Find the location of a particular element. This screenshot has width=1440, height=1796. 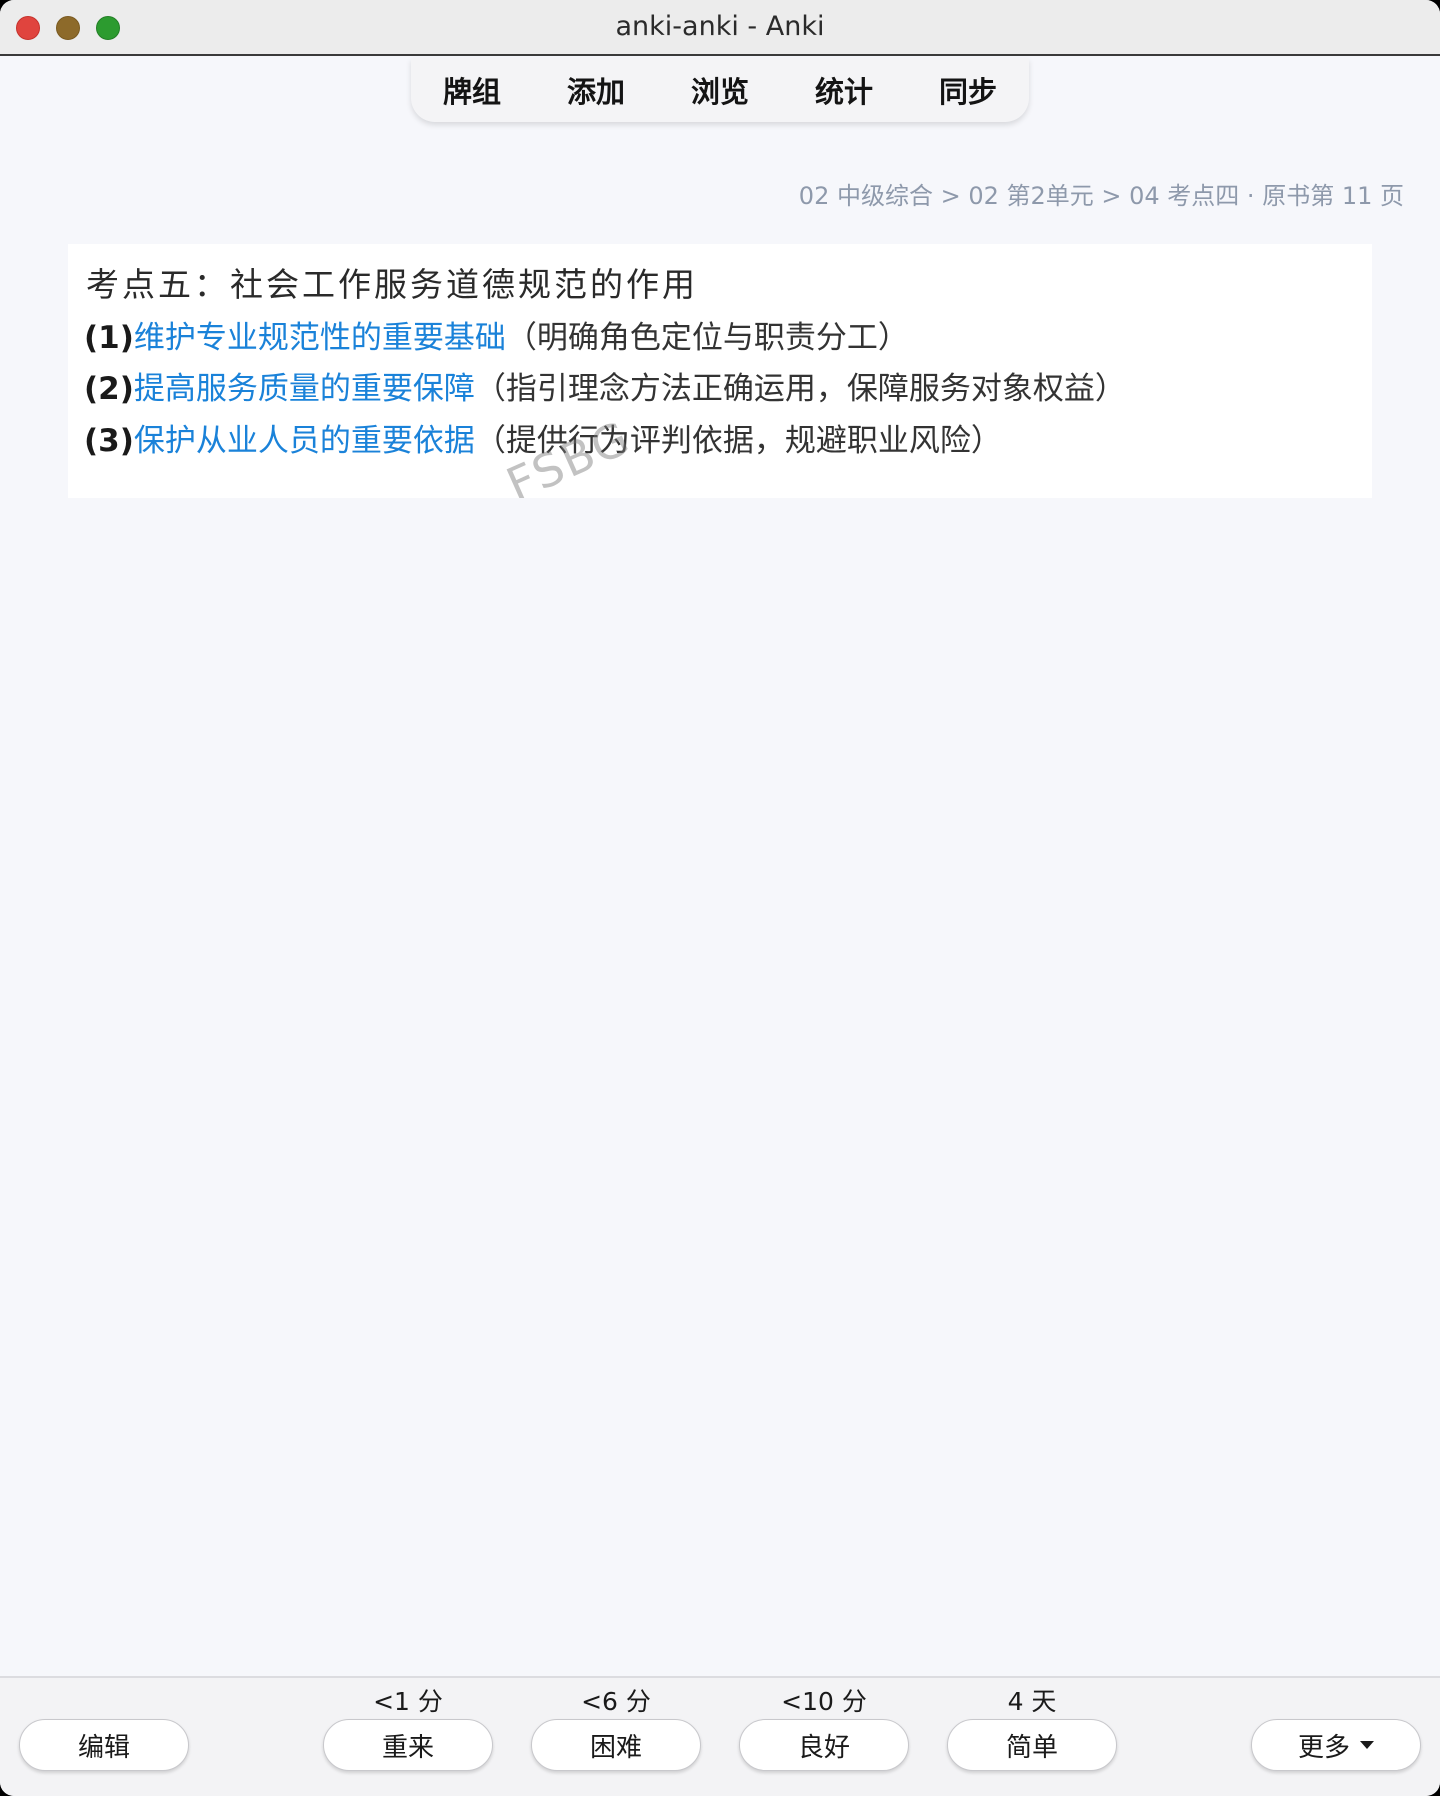

line-note: （指引理念方法正确运用，保障服务对象权益） is located at coordinates (800, 389).